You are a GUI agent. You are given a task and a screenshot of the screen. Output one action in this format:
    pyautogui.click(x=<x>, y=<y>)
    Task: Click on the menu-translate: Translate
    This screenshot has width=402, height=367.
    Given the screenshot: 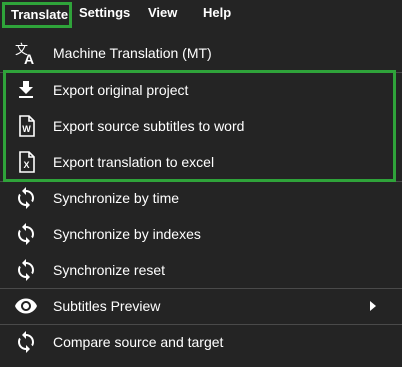 What is the action you would take?
    pyautogui.click(x=37, y=15)
    